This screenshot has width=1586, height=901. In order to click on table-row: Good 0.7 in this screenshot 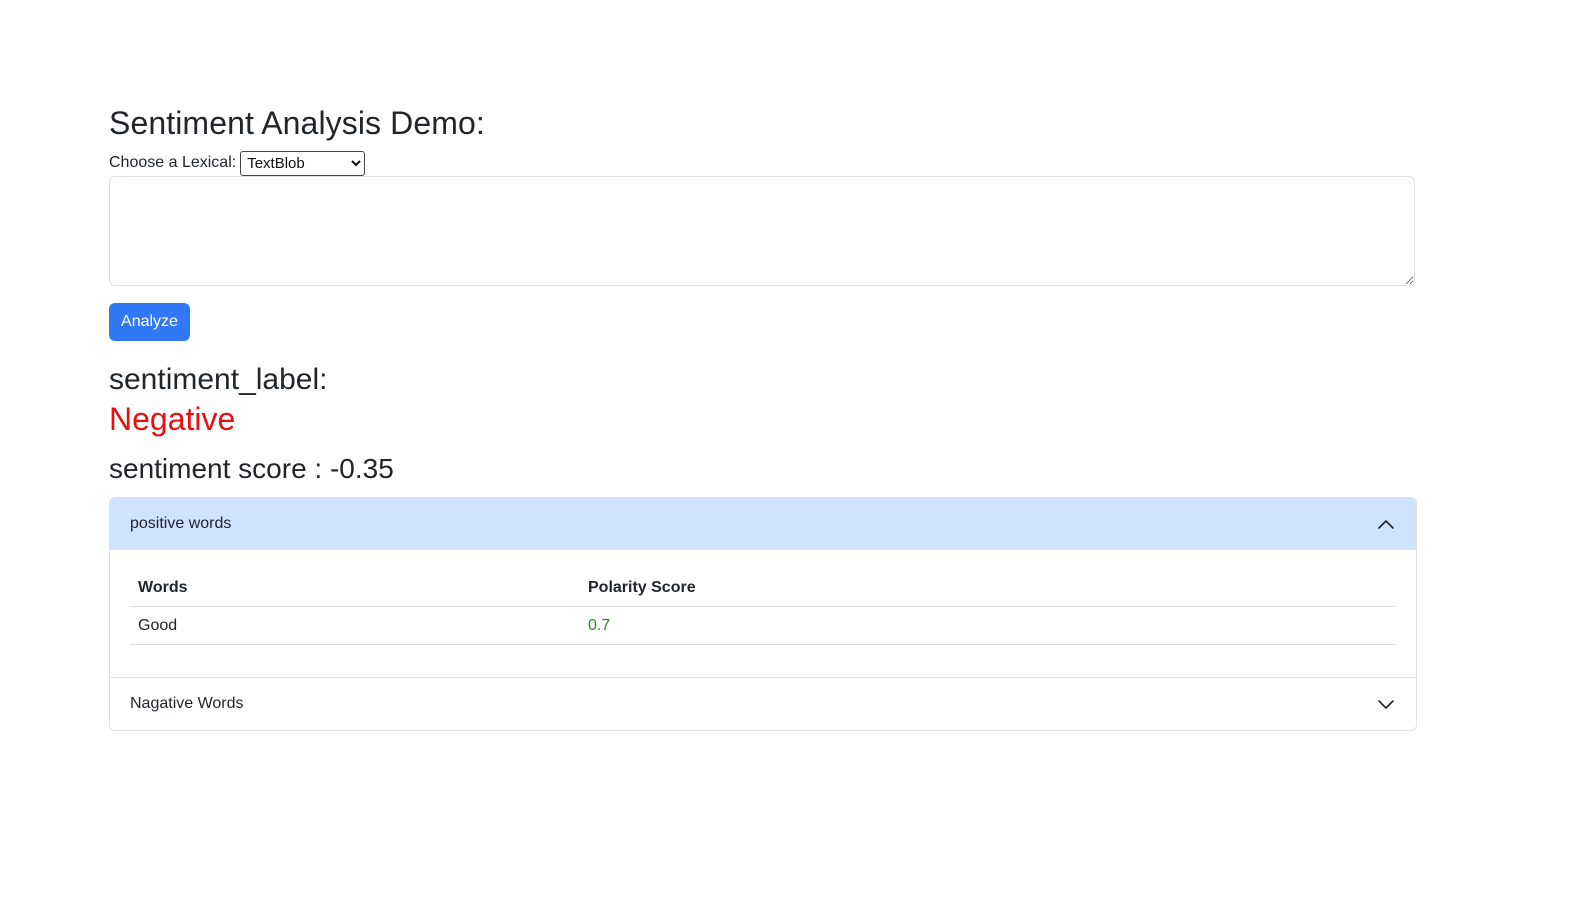, I will do `click(763, 625)`.